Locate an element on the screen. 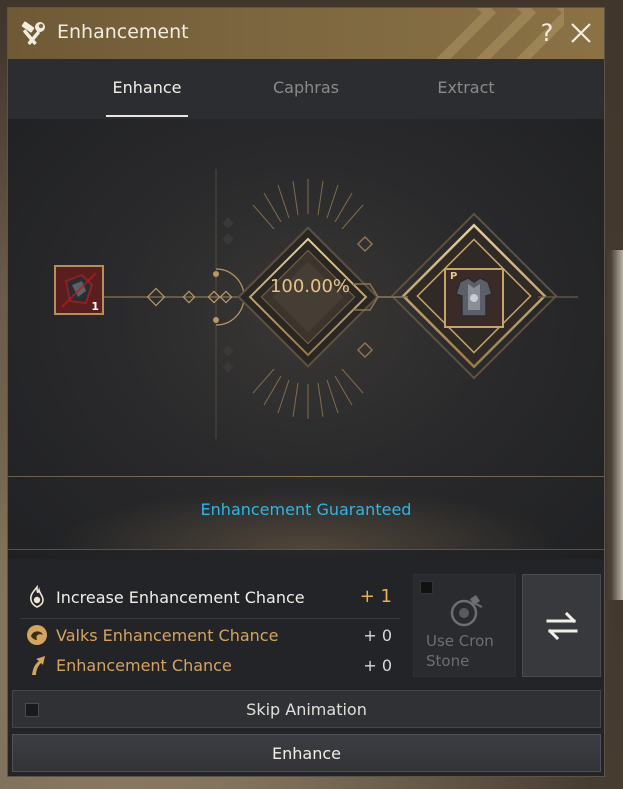  success-chance: 100.00% is located at coordinates (310, 286).